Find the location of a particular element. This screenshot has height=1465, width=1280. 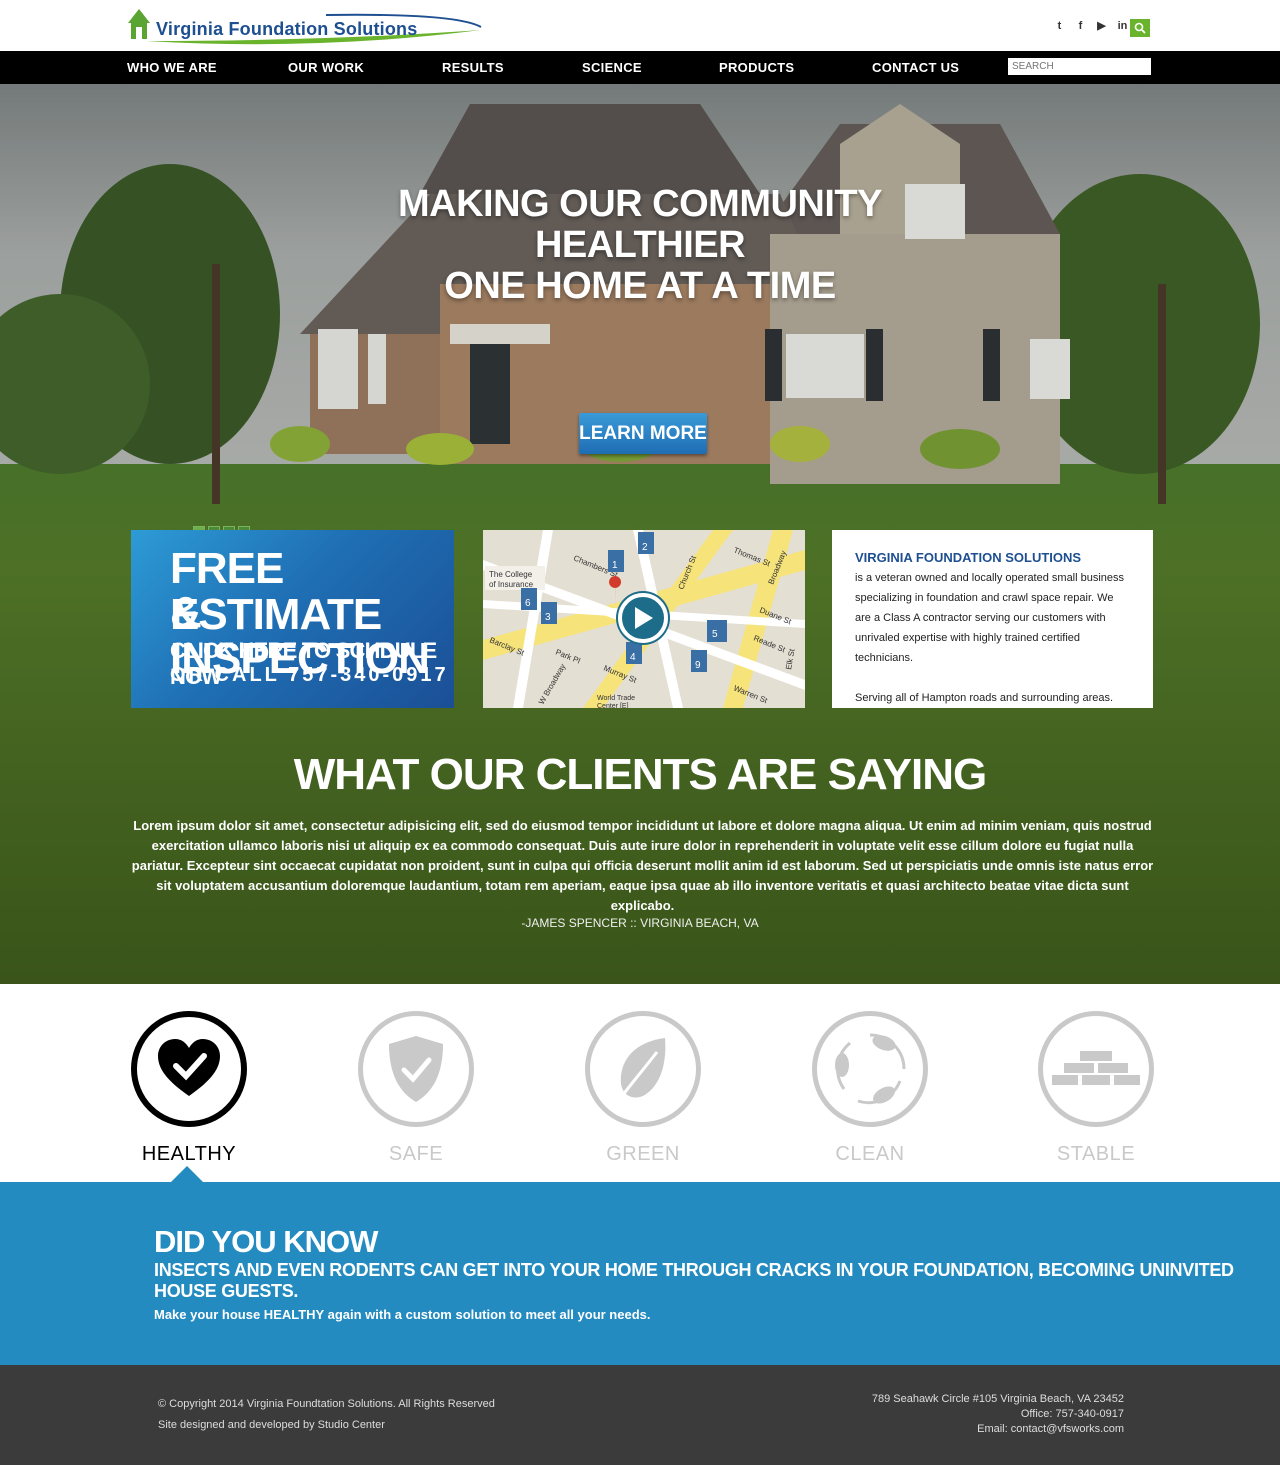

map-pin: 6 is located at coordinates (529, 599).